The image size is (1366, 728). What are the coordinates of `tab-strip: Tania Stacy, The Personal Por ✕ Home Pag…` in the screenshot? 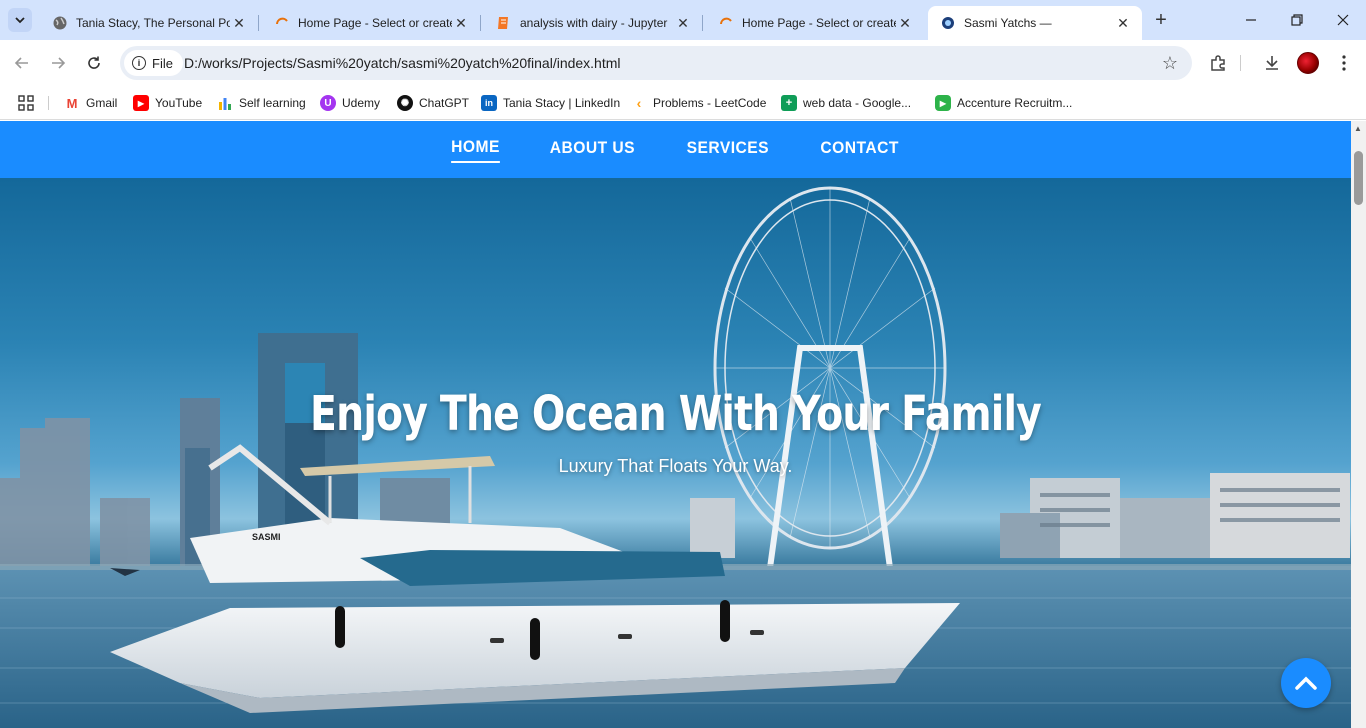 It's located at (683, 20).